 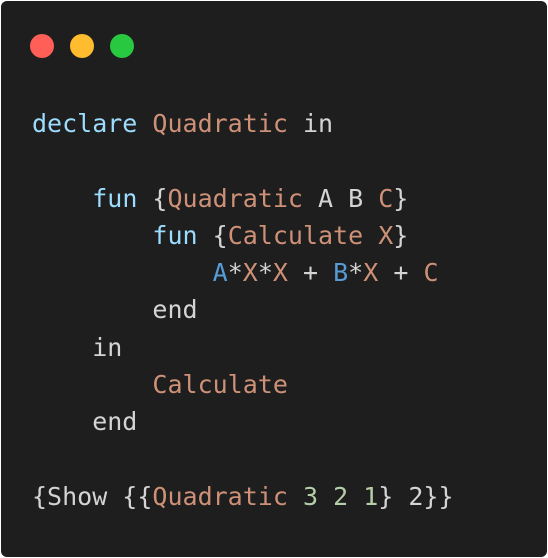 I want to click on code-token-default: {Show {{, so click(x=92, y=496).